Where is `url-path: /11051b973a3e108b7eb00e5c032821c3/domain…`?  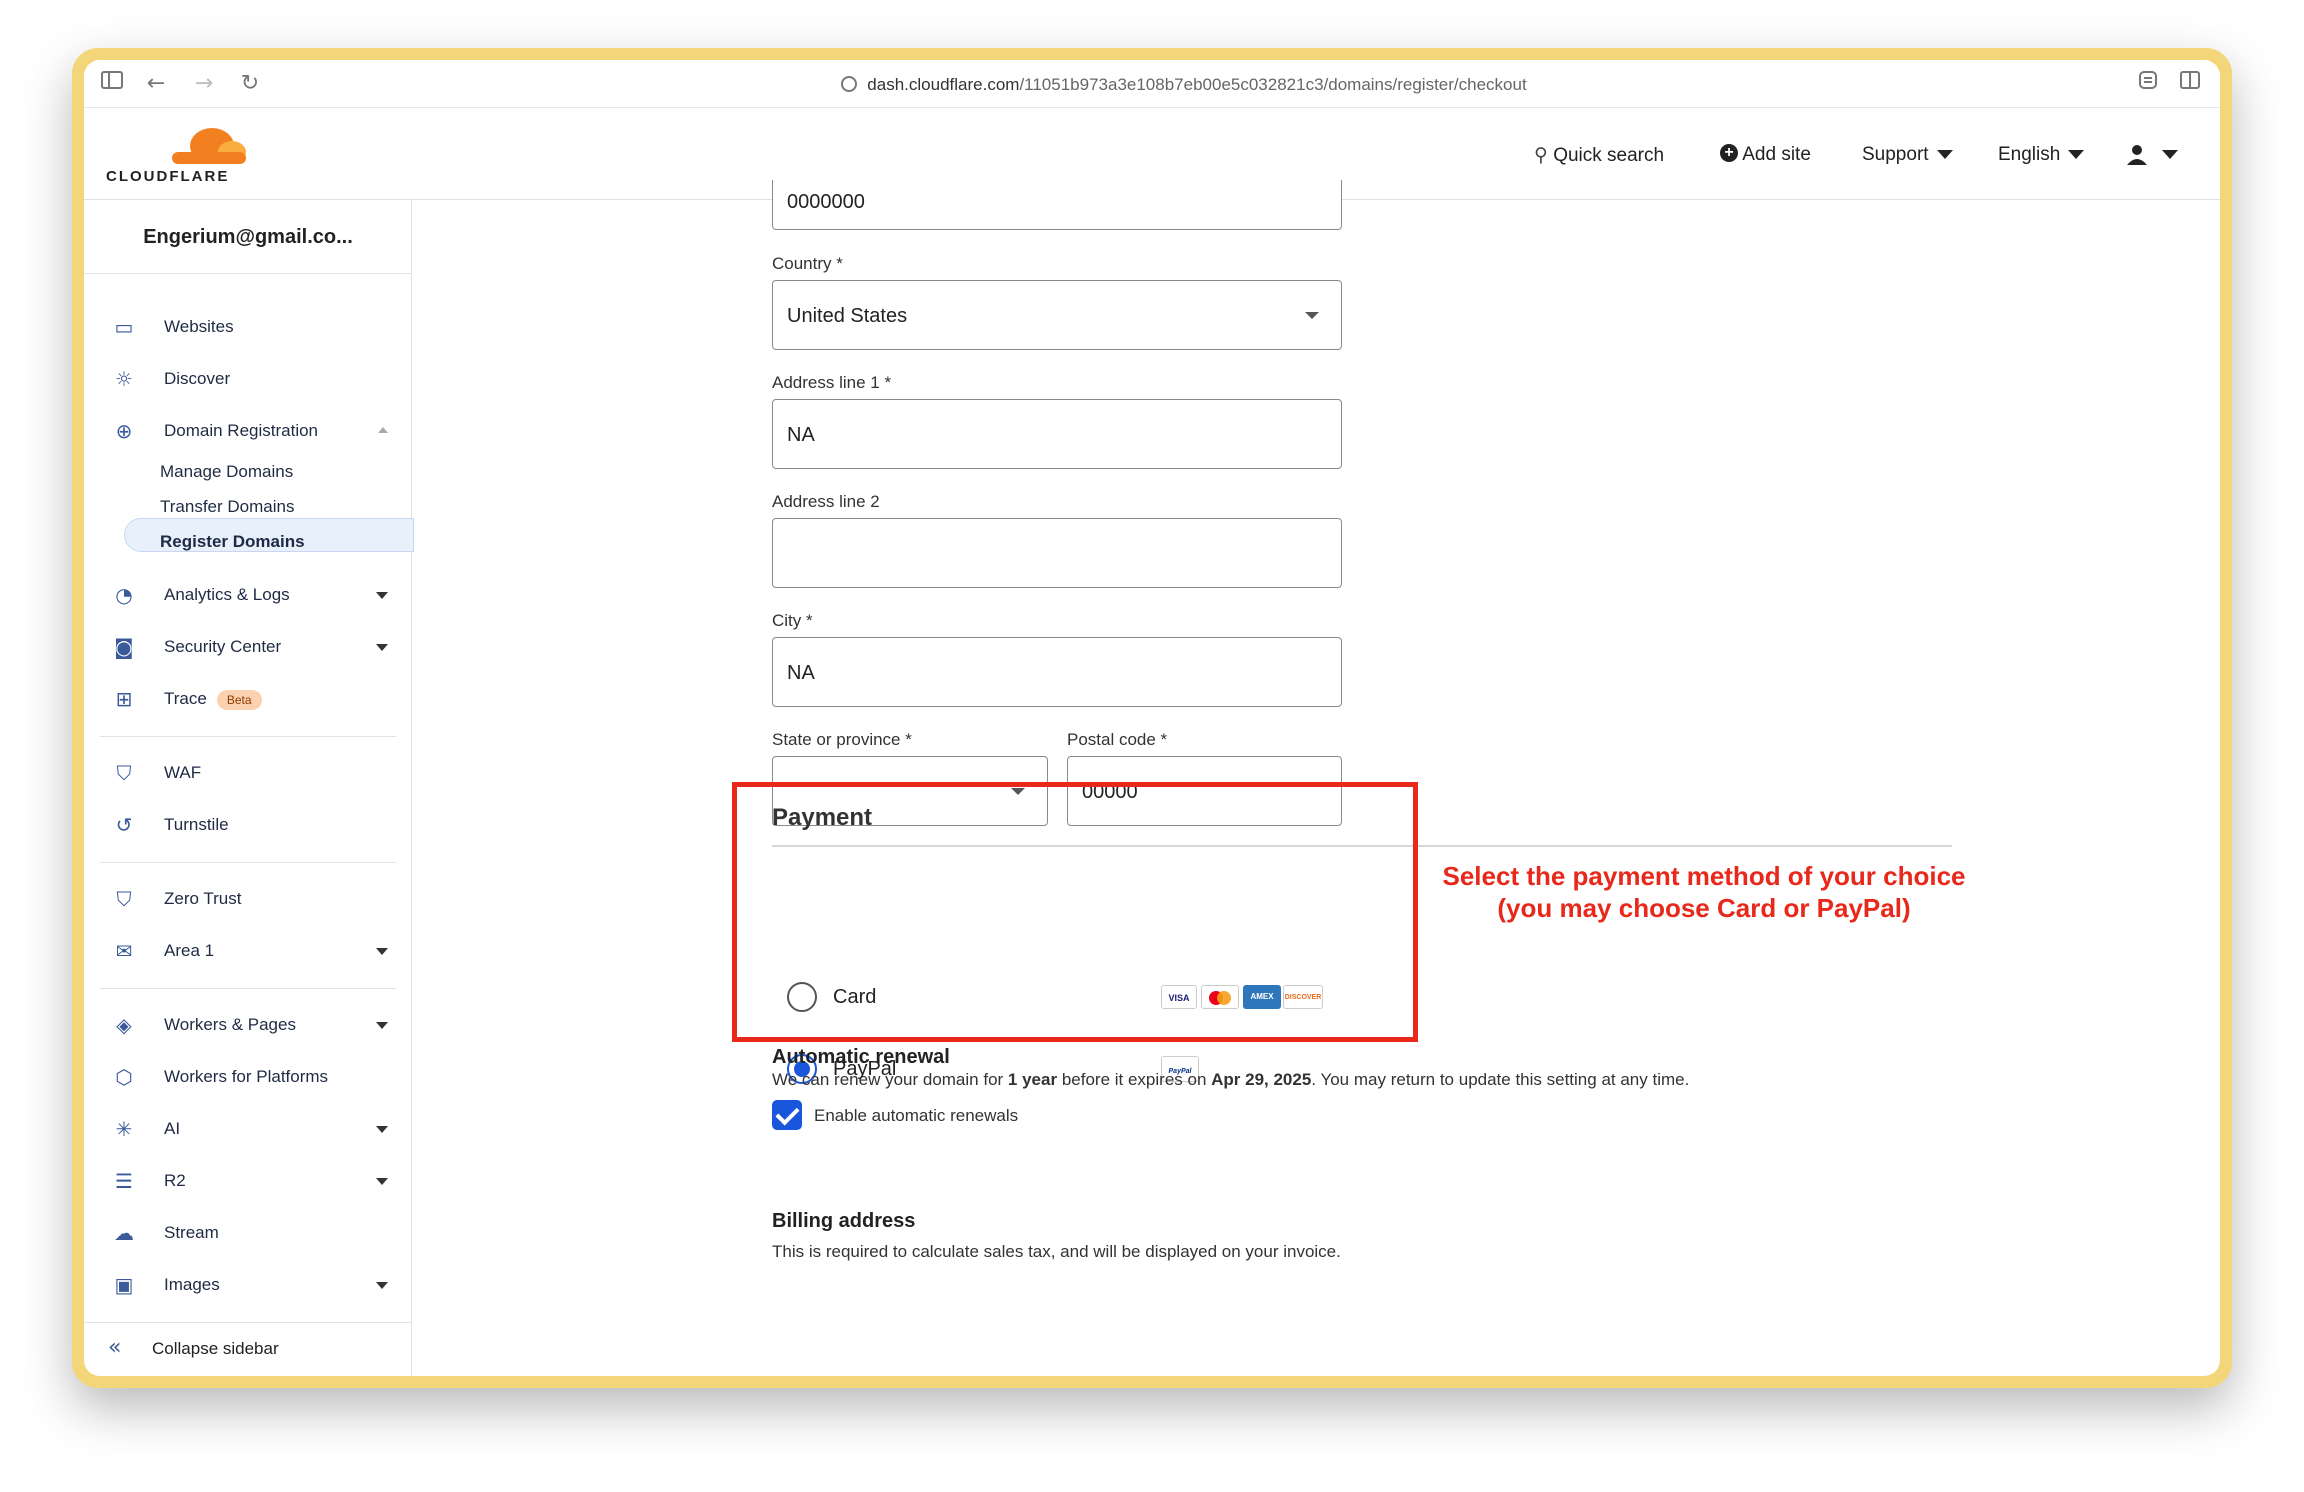 url-path: /11051b973a3e108b7eb00e5c032821c3/domain… is located at coordinates (1273, 84).